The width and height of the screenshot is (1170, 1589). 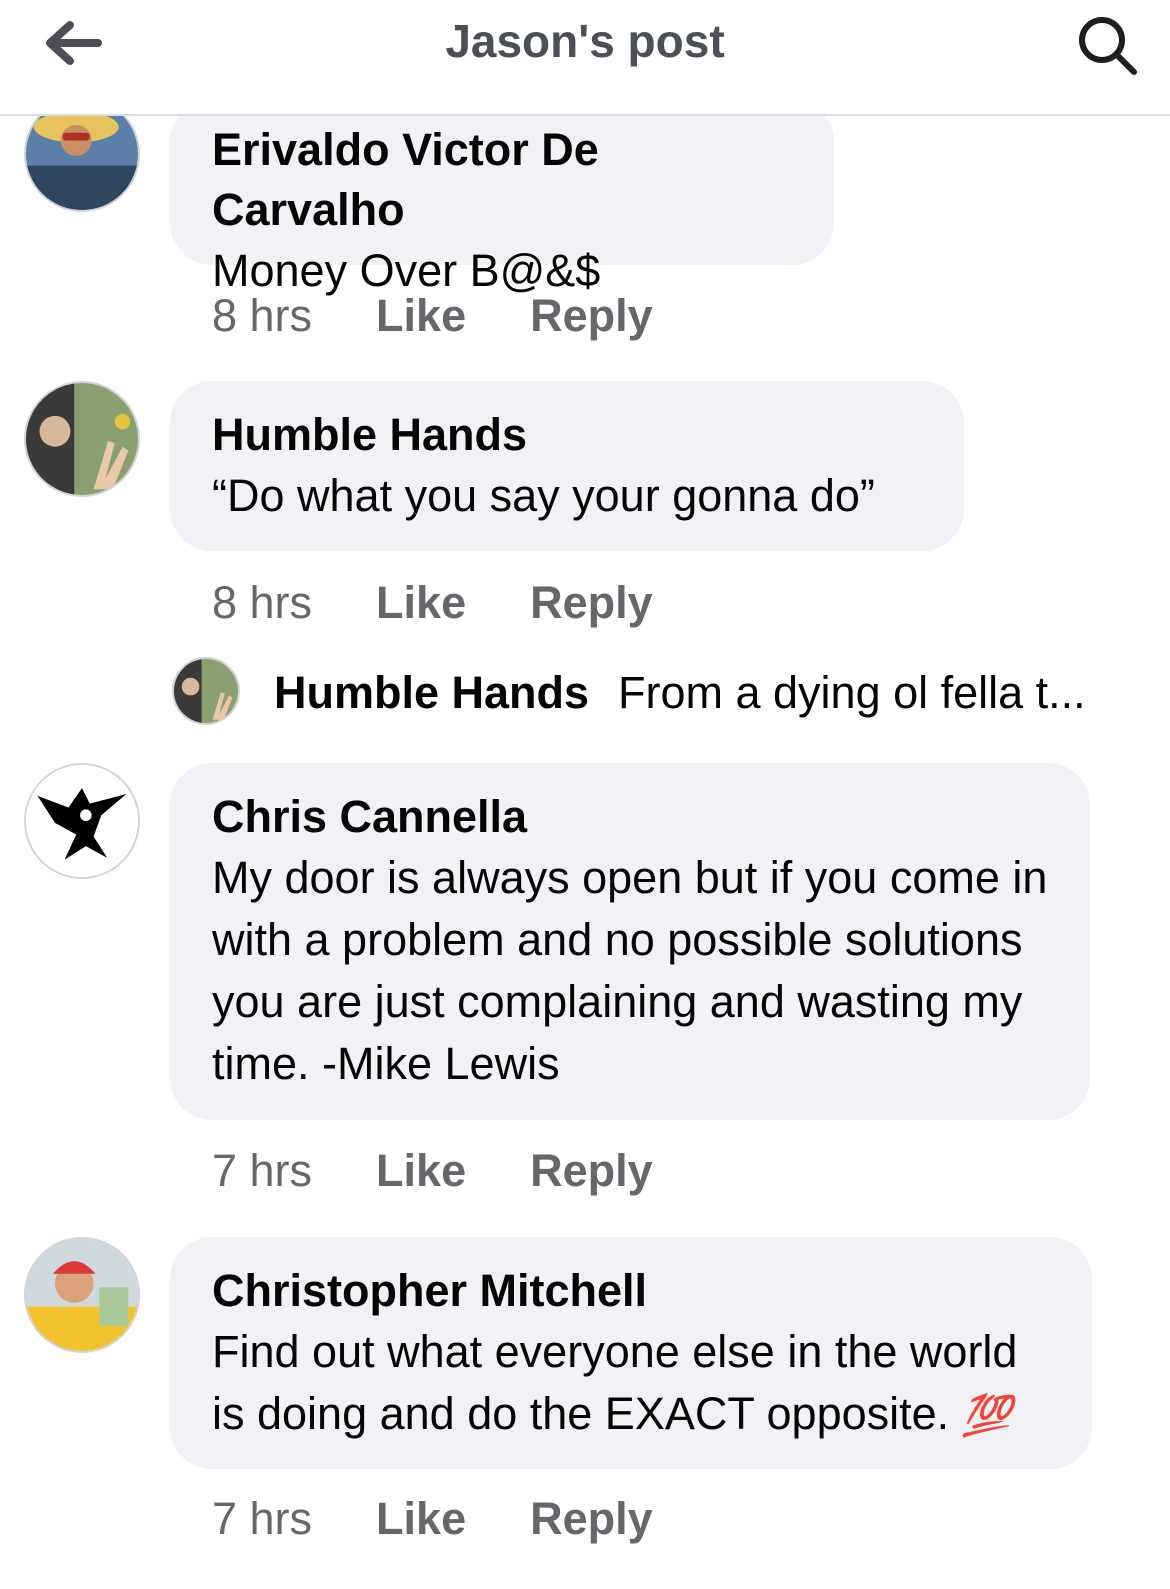 I want to click on page-title: Jason's post, so click(x=585, y=41).